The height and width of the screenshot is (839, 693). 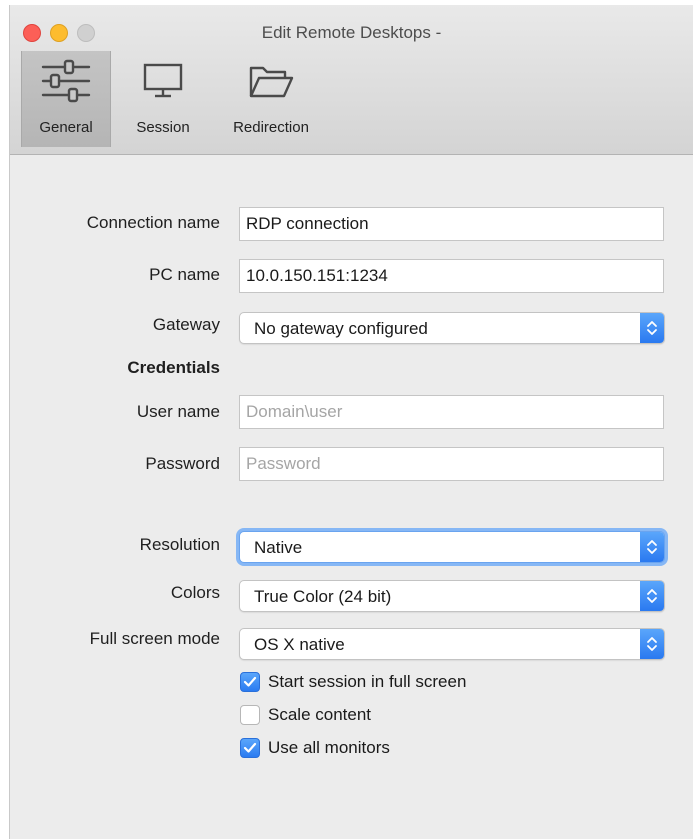 What do you see at coordinates (173, 367) in the screenshot?
I see `credentials-heading: Credentials` at bounding box center [173, 367].